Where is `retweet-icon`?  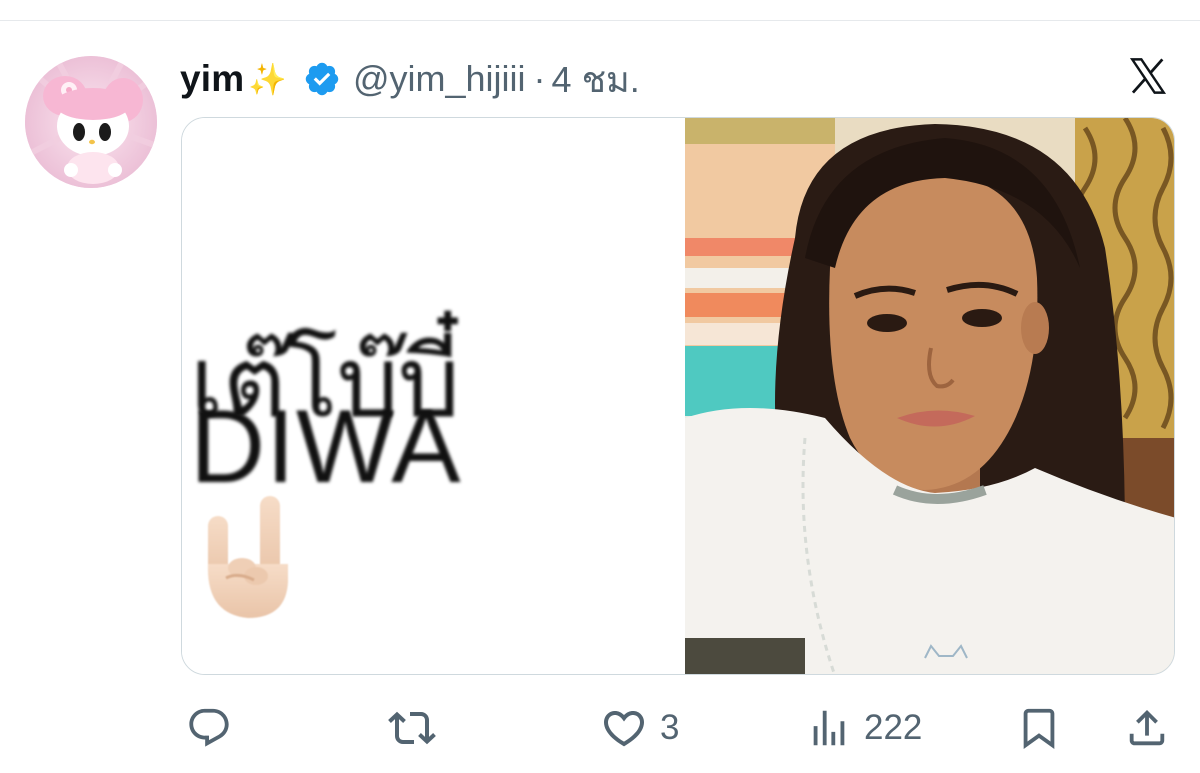
retweet-icon is located at coordinates (412, 728).